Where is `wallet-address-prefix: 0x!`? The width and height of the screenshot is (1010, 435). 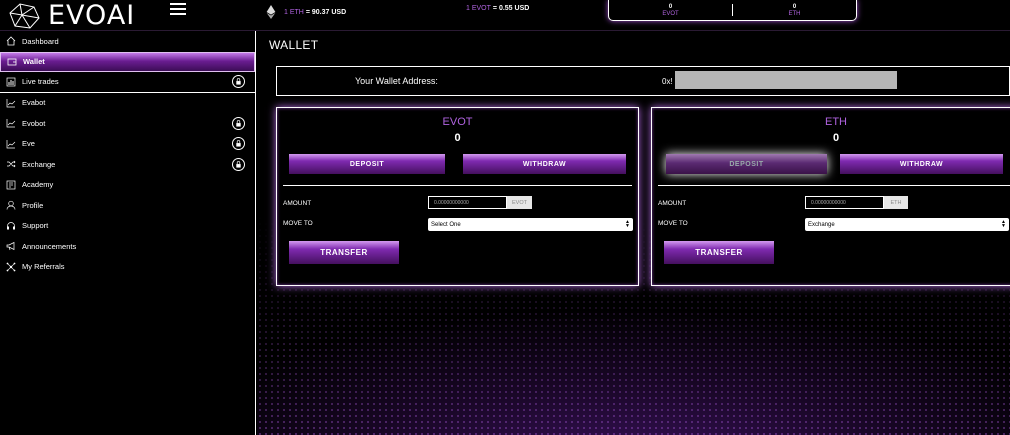
wallet-address-prefix: 0x! is located at coordinates (667, 81).